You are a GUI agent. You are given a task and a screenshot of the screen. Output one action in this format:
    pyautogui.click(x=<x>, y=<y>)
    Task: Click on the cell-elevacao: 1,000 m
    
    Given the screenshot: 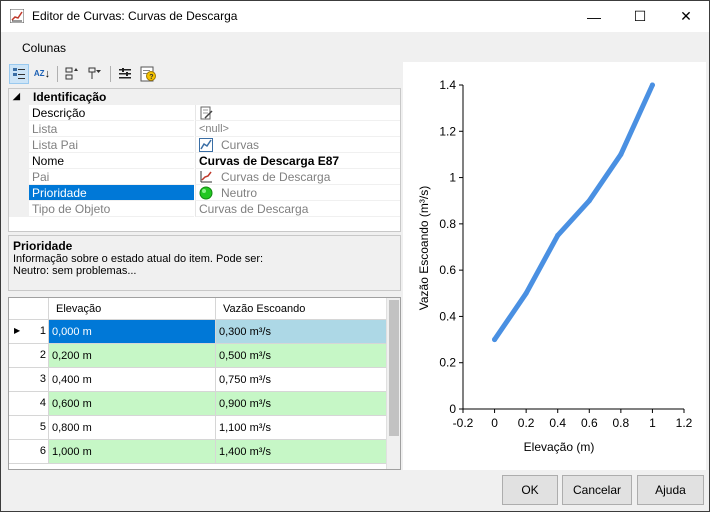 What is the action you would take?
    pyautogui.click(x=132, y=452)
    